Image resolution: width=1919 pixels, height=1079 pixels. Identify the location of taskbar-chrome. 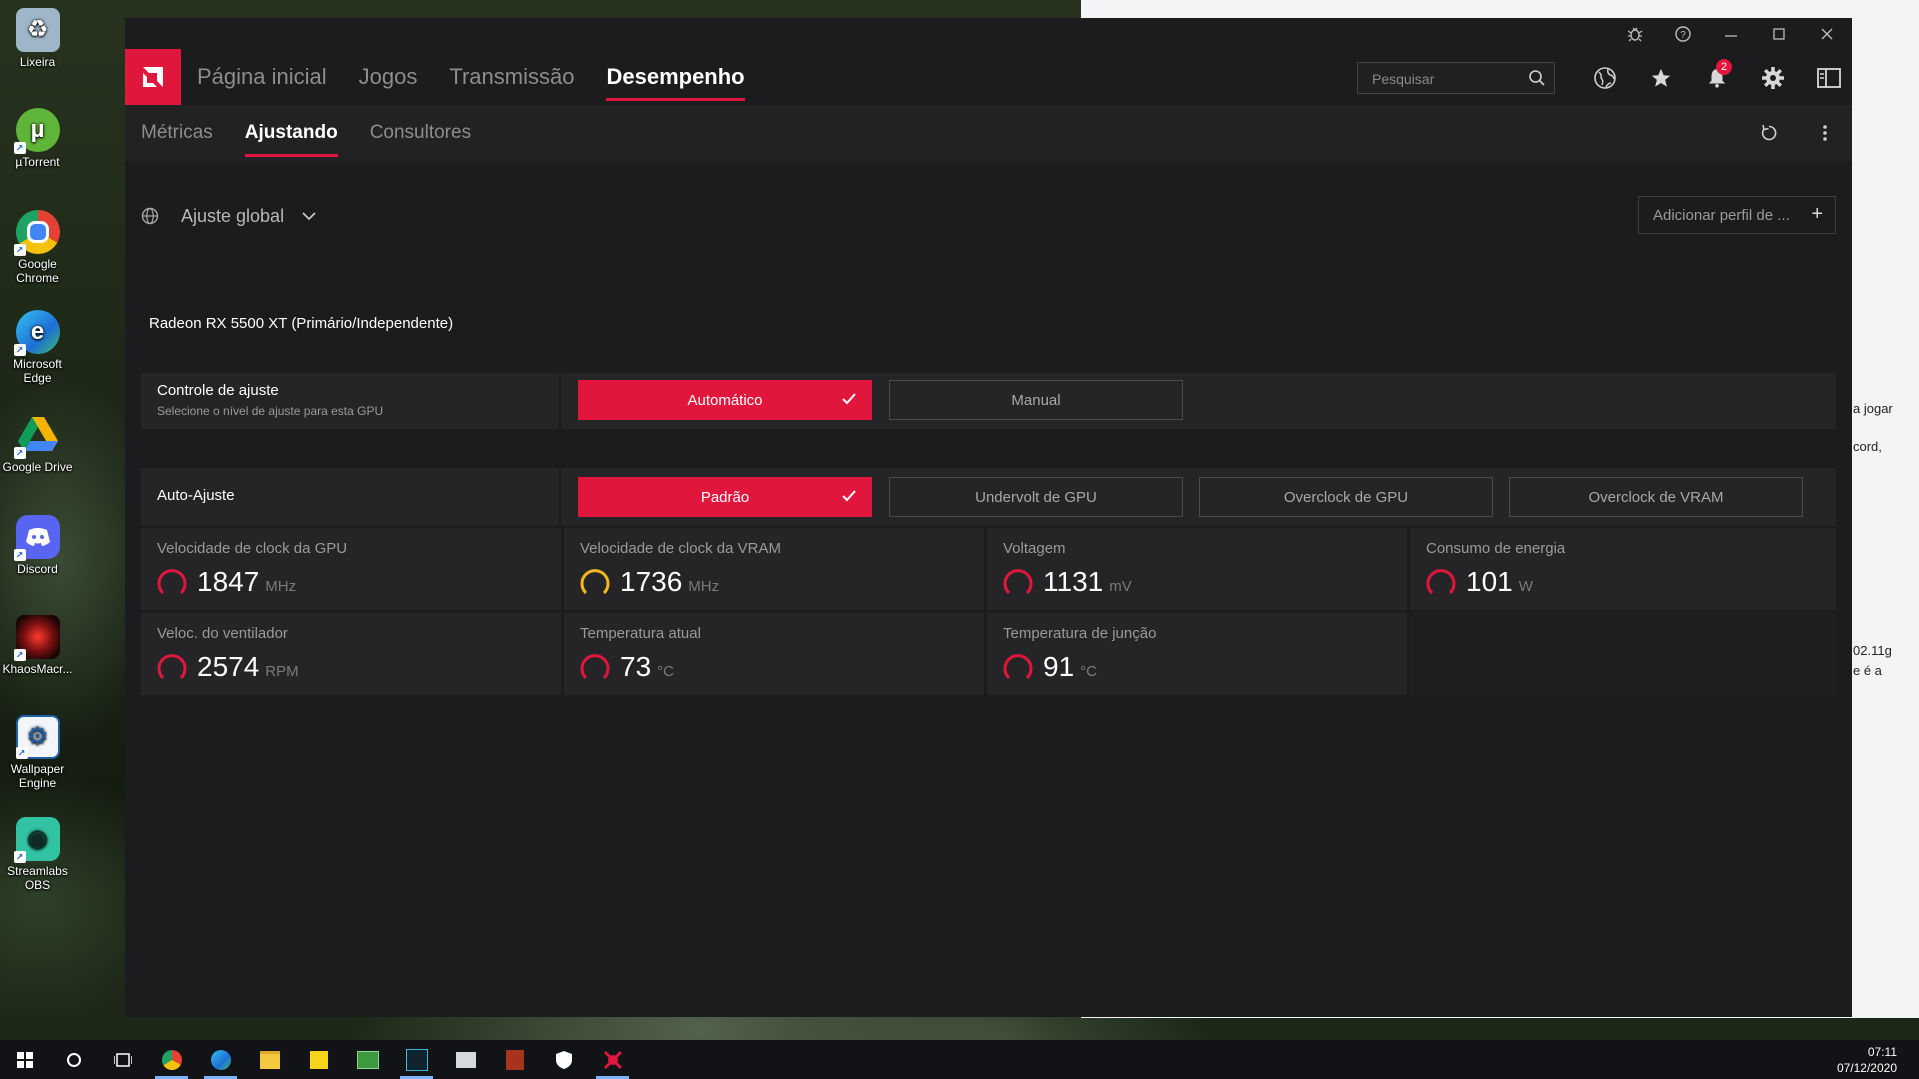
(171, 1059).